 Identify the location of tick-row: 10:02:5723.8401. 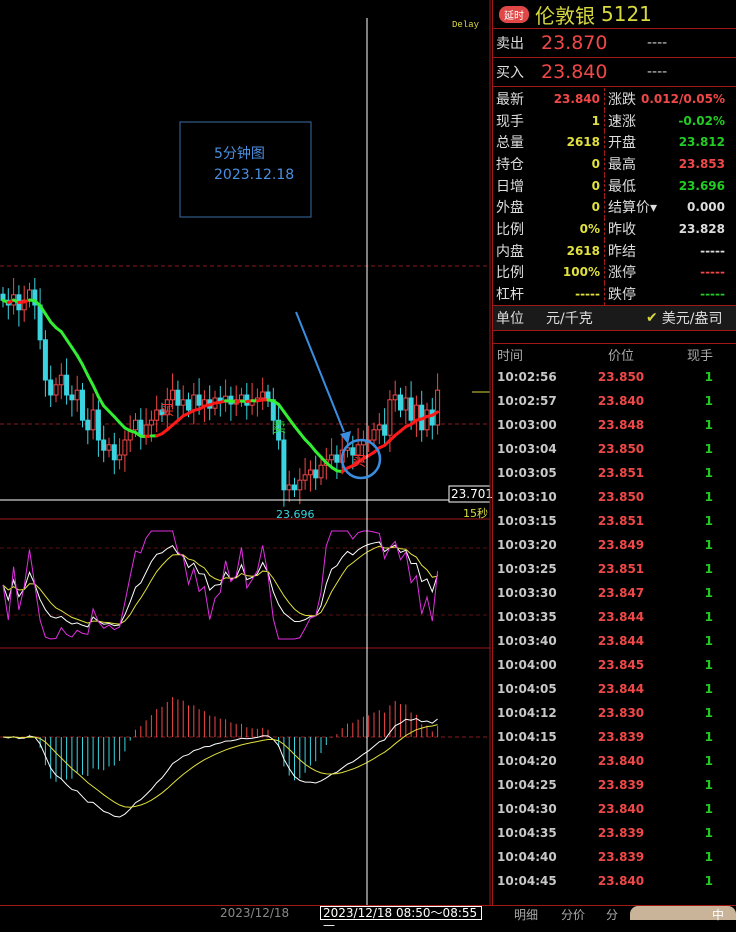
(614, 401).